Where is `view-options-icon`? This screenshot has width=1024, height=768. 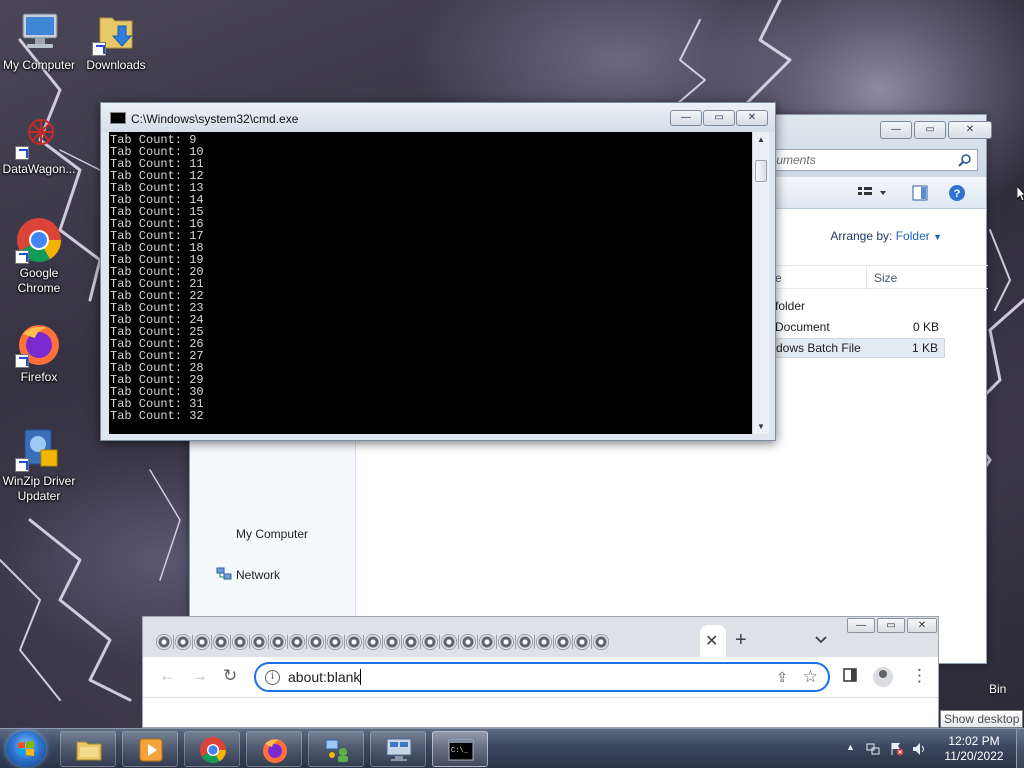
view-options-icon is located at coordinates (873, 193).